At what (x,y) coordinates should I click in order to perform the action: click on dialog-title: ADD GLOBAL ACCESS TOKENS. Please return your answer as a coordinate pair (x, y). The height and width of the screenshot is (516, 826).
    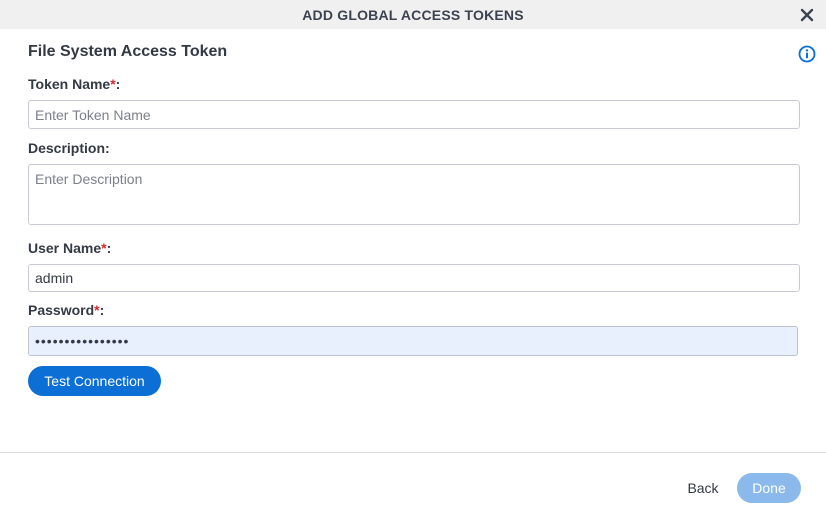
    Looking at the image, I should click on (413, 14).